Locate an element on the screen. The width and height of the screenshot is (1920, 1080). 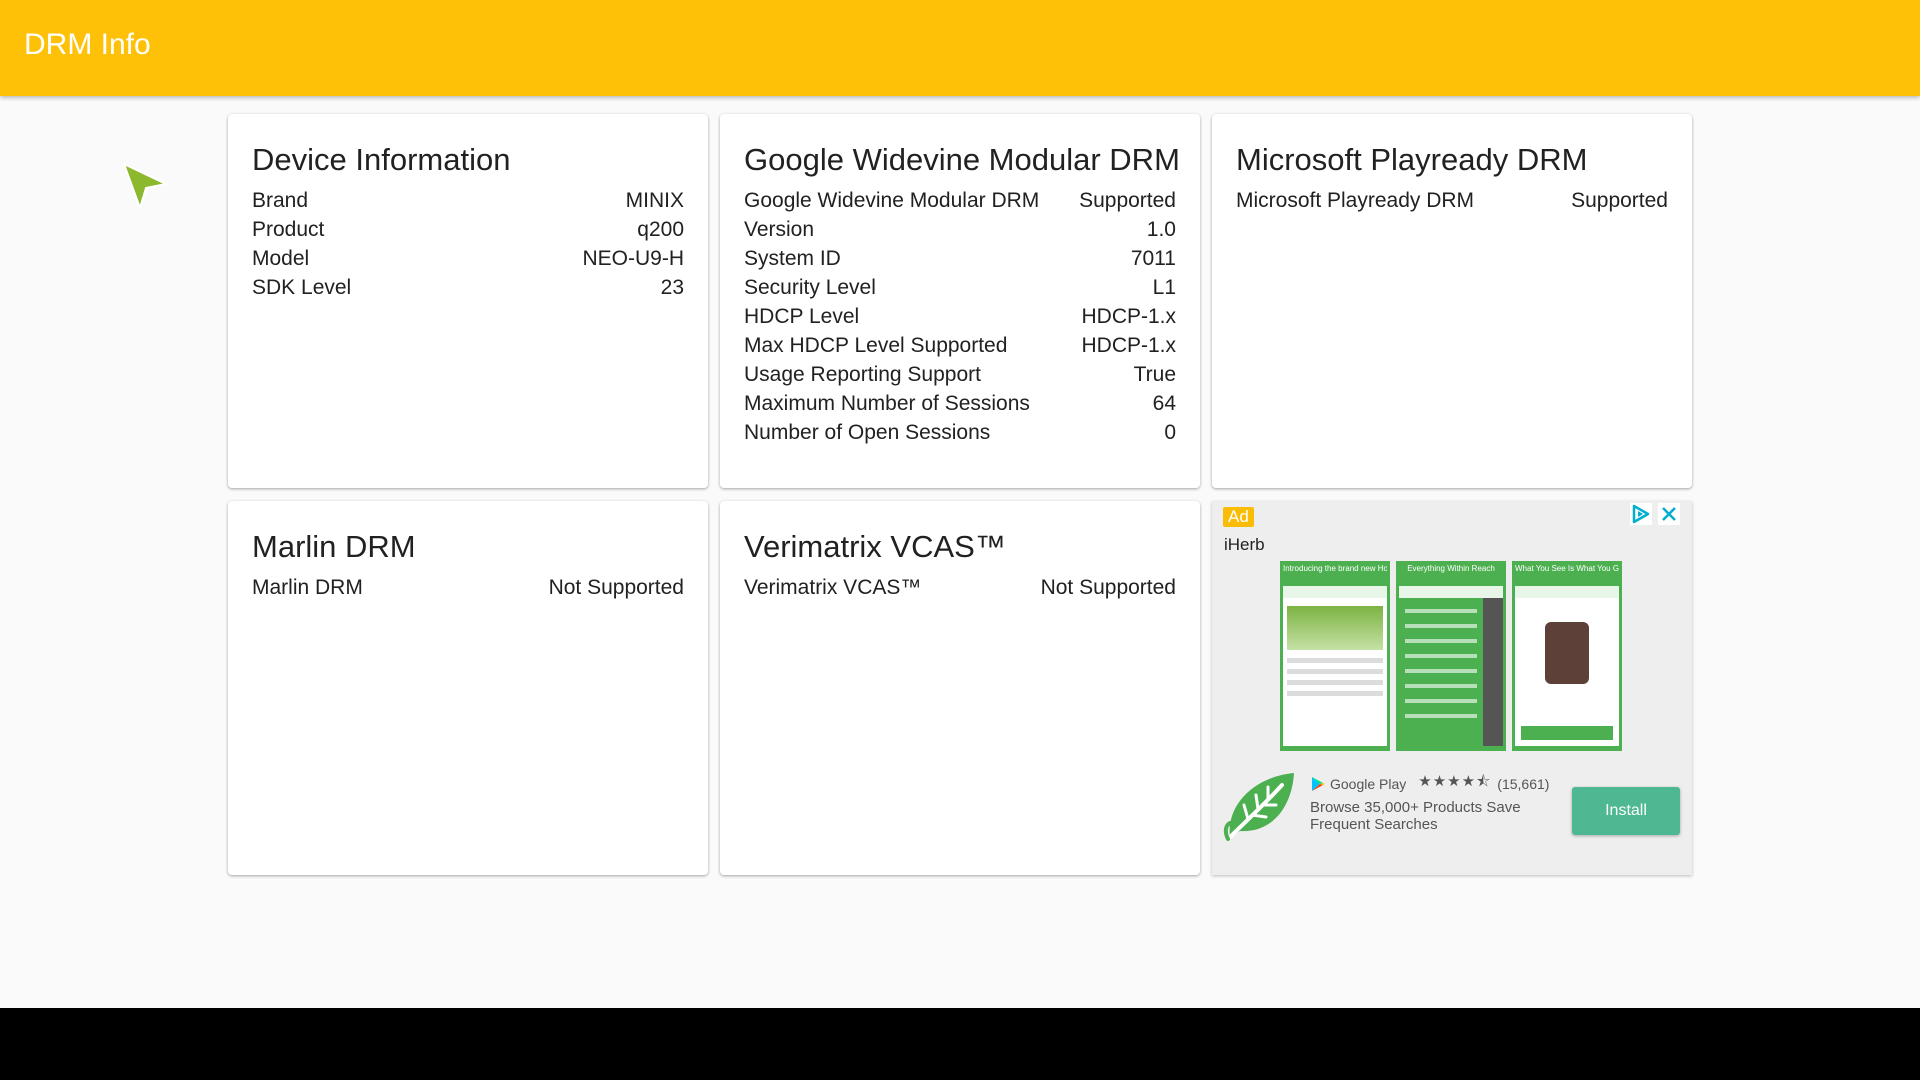
google-play-badge: Google Play is located at coordinates (1358, 784).